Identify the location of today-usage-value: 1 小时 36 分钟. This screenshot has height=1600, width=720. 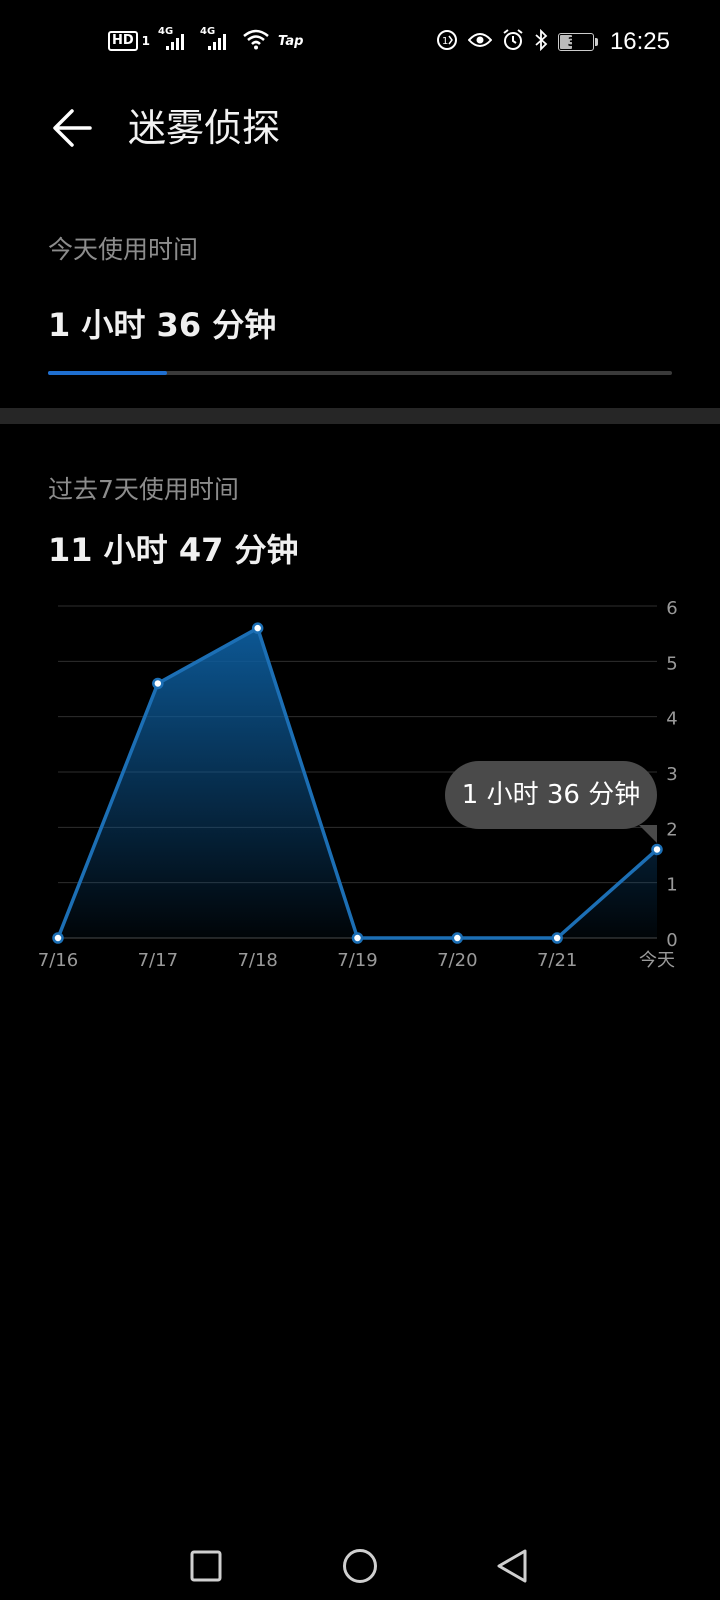
(162, 325).